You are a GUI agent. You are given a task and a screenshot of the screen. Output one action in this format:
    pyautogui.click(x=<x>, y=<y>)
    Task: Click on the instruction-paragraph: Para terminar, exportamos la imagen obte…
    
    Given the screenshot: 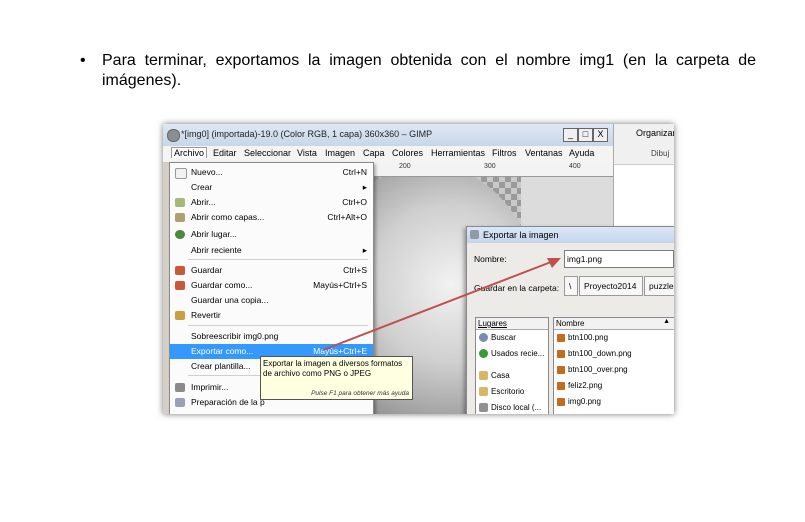 What is the action you would take?
    pyautogui.click(x=429, y=70)
    